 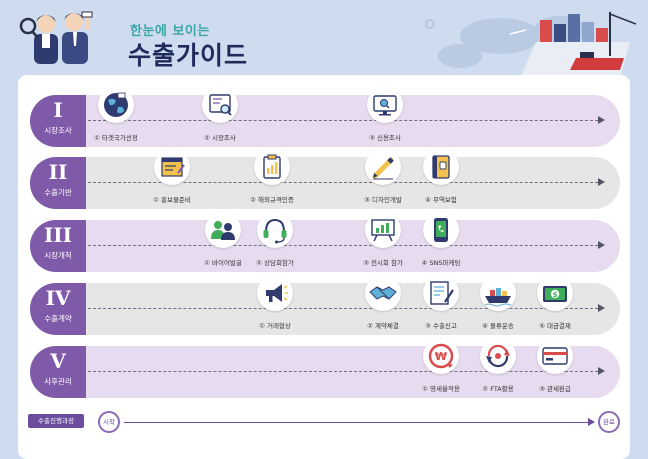 I want to click on monitor-search-icon, so click(x=385, y=105).